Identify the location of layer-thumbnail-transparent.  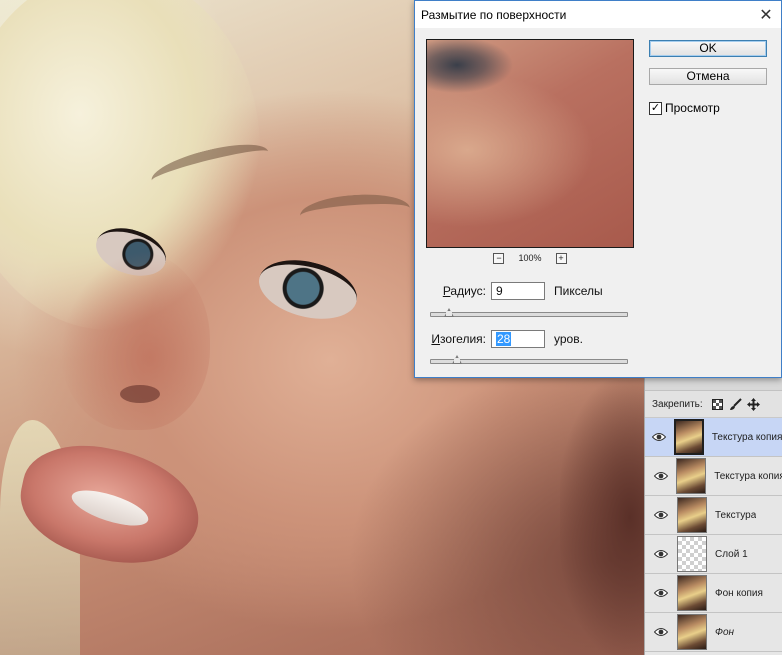
(692, 554).